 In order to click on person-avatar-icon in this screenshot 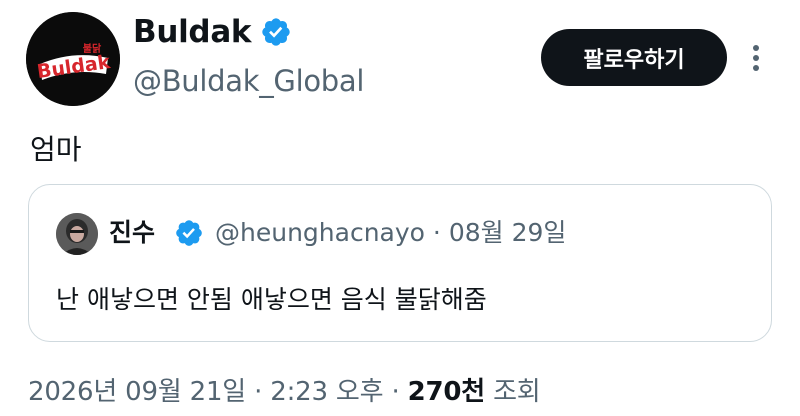, I will do `click(77, 234)`.